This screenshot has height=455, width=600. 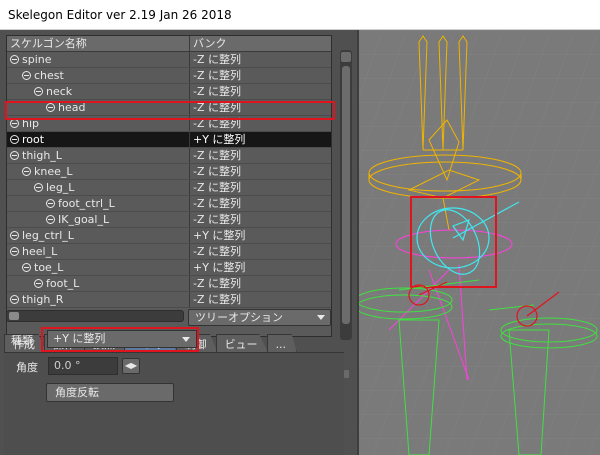 What do you see at coordinates (22, 340) in the screenshot?
I see `type-label: 種類` at bounding box center [22, 340].